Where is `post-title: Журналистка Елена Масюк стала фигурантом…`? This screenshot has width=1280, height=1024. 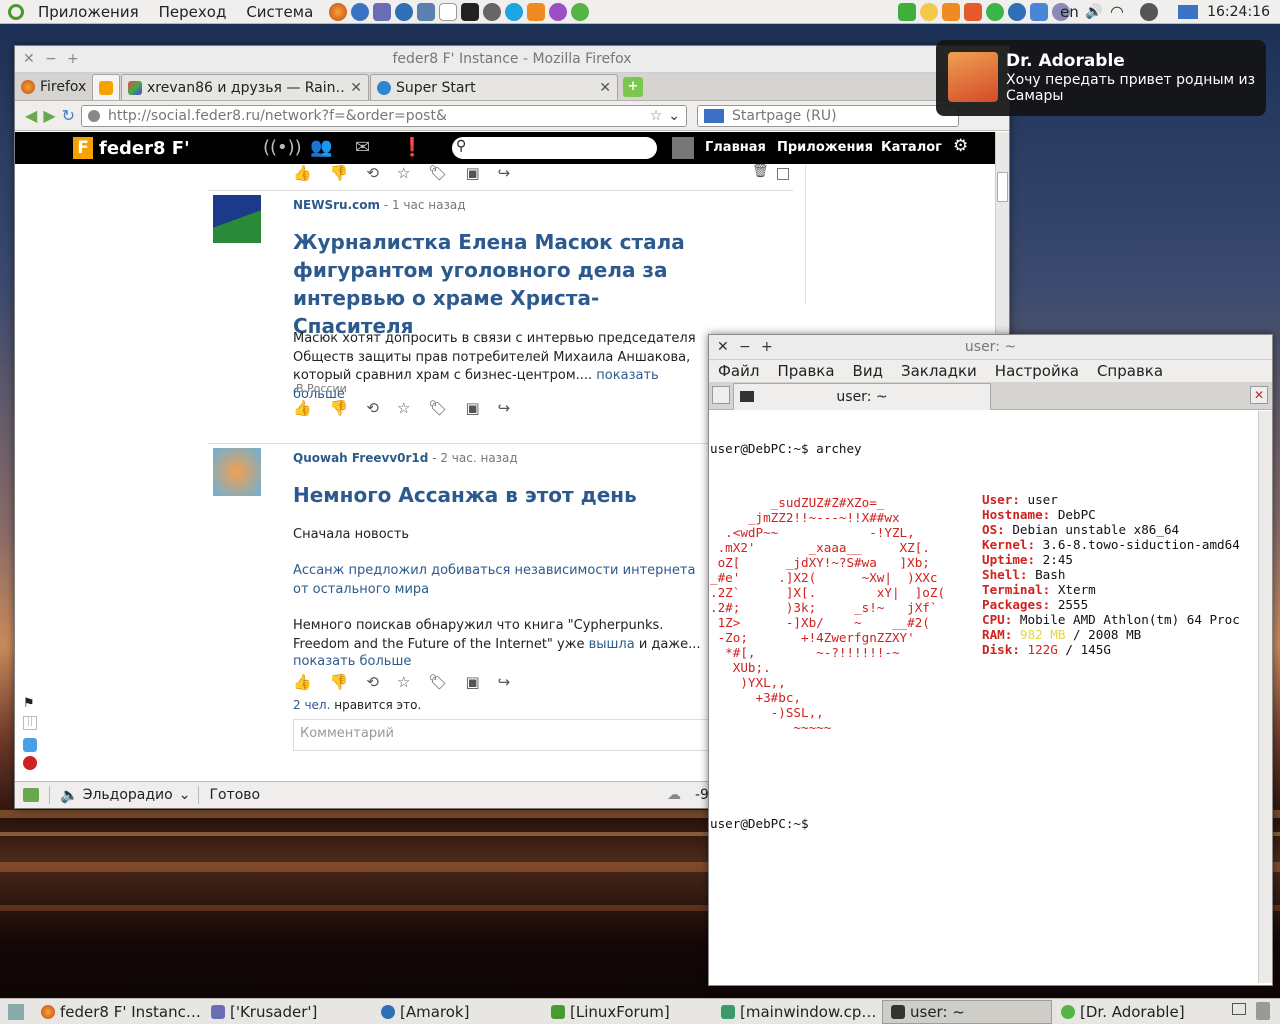
post-title: Журналистка Елена Масюк стала фигурантом… is located at coordinates (503, 284).